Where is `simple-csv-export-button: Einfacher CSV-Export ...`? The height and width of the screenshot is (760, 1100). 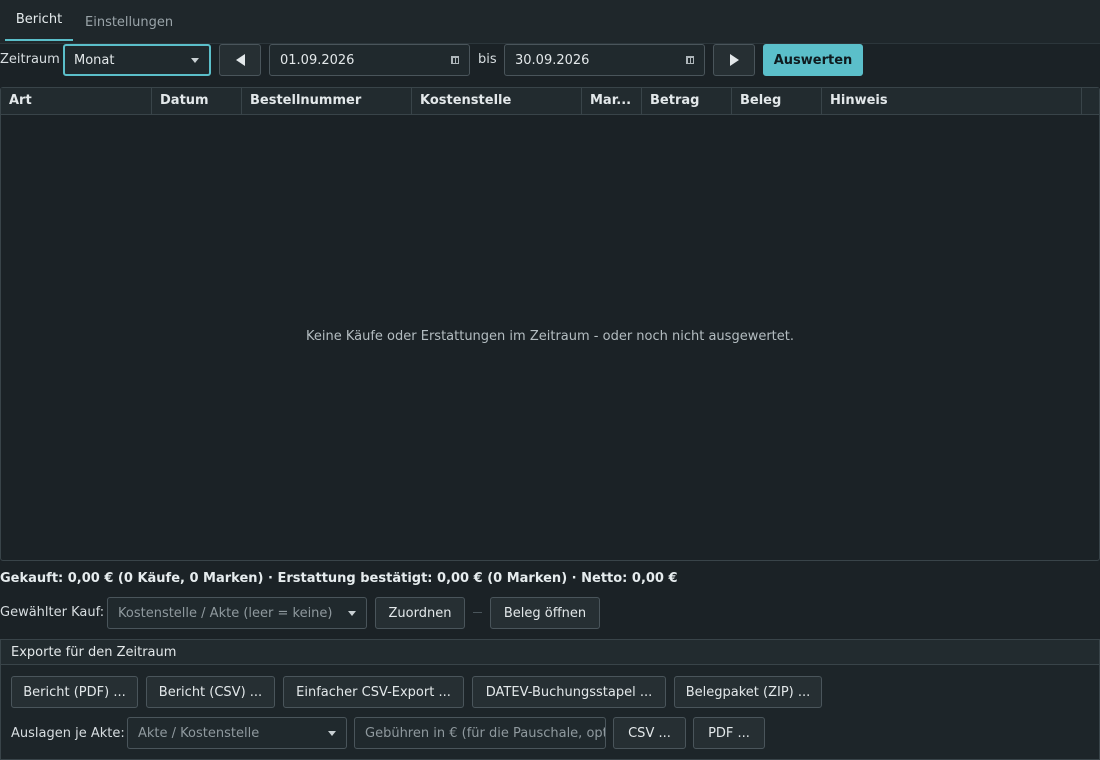
simple-csv-export-button: Einfacher CSV-Export ... is located at coordinates (373, 692).